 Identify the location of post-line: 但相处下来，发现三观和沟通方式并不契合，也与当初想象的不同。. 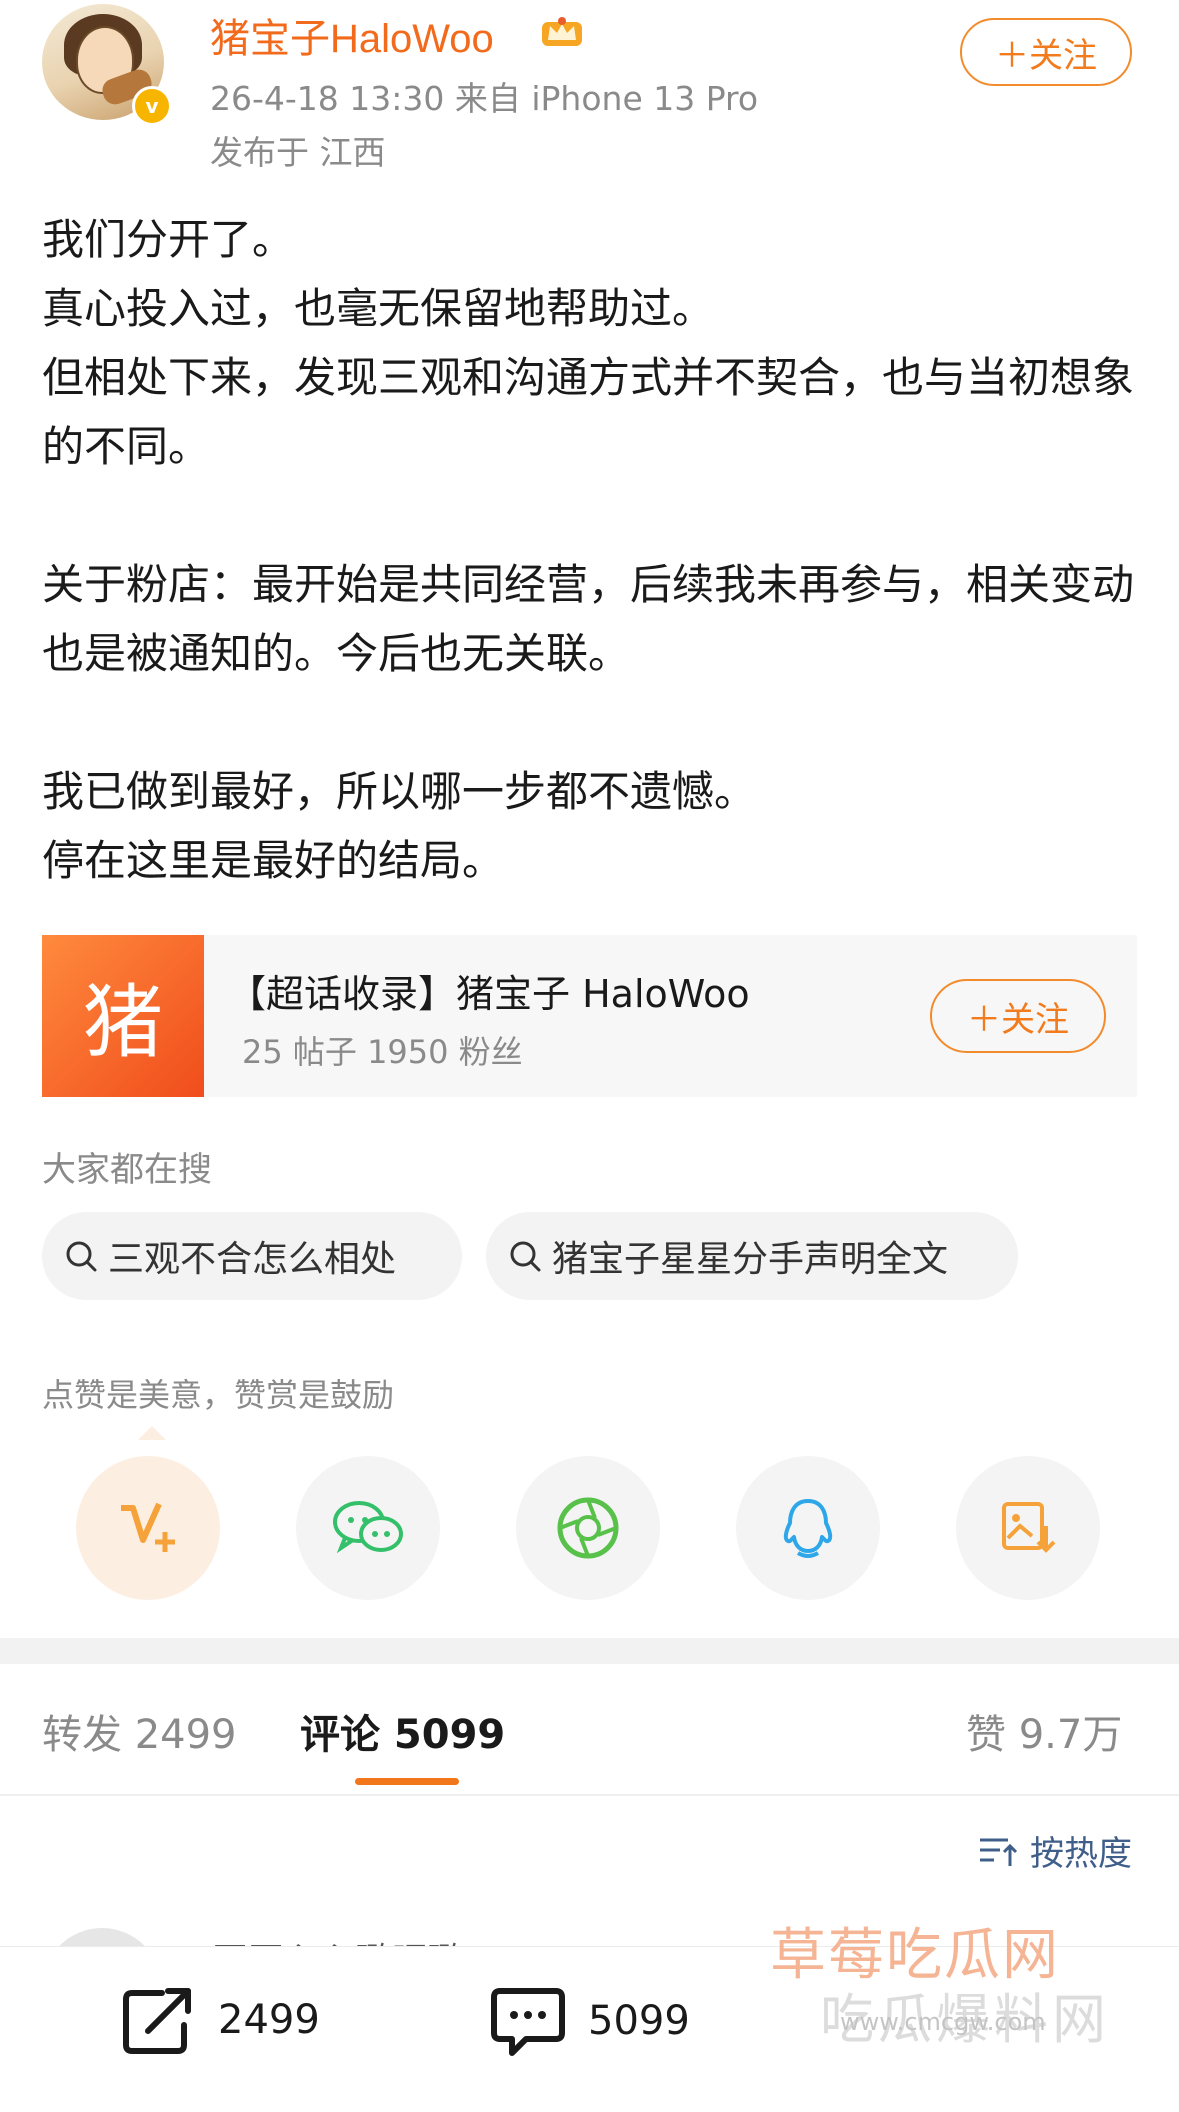
(588, 412).